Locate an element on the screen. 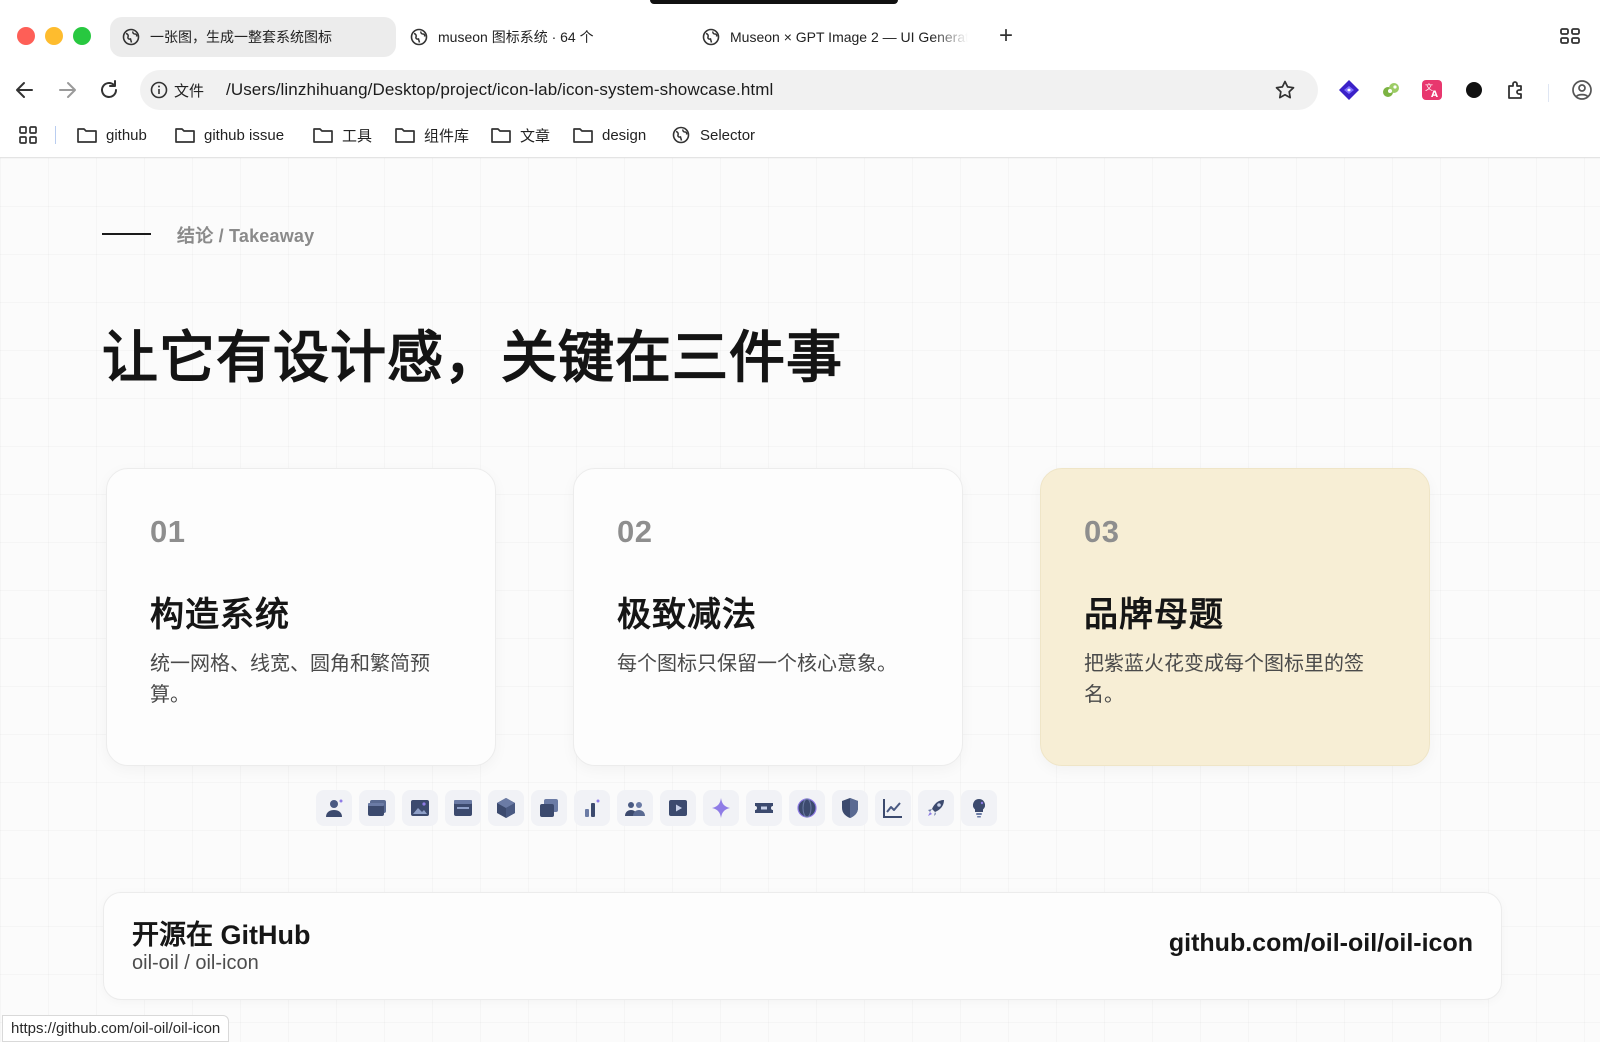  card-title: 构造系统 is located at coordinates (220, 615).